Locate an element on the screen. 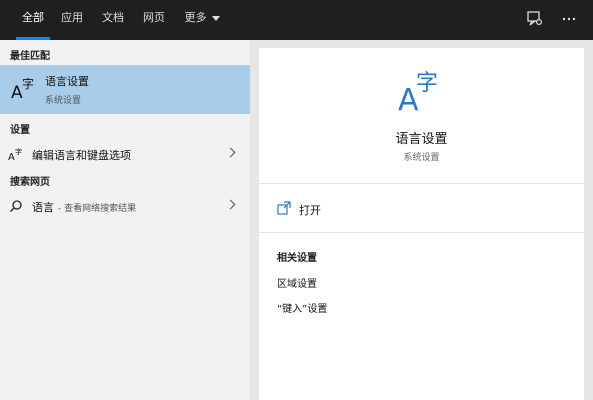 The width and height of the screenshot is (593, 400). tab-more-label: 更多 is located at coordinates (195, 17).